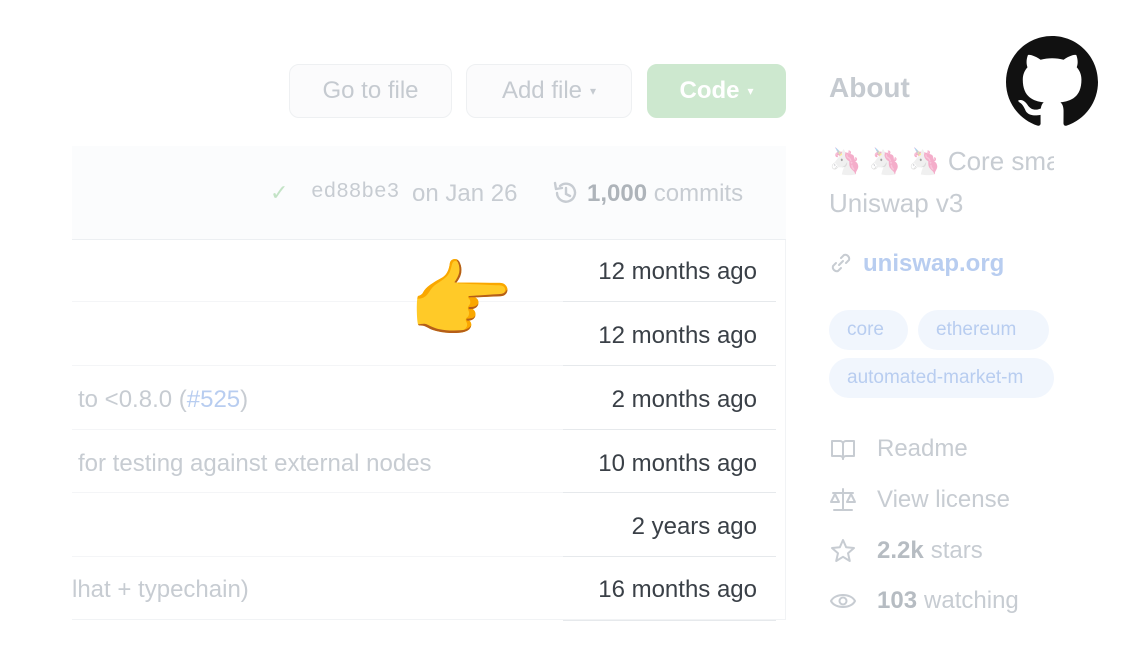  I want to click on website-link-row: uniswap.org, so click(916, 264).